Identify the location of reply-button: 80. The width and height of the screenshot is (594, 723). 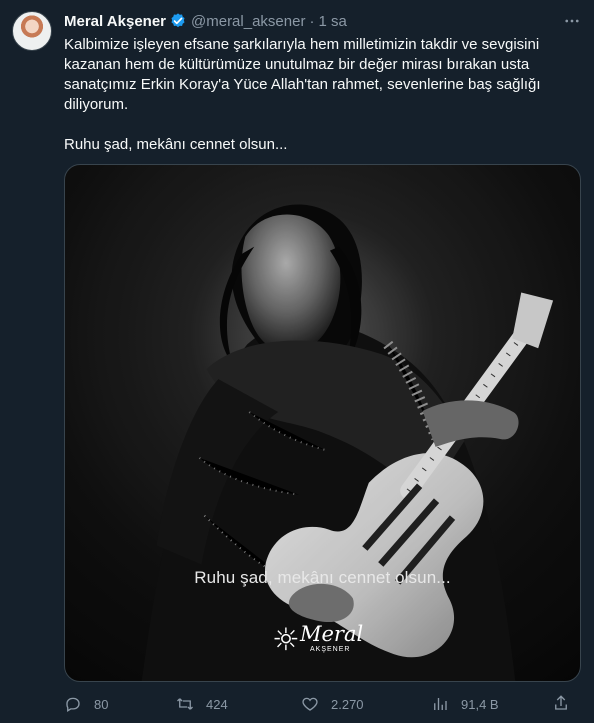
(120, 704).